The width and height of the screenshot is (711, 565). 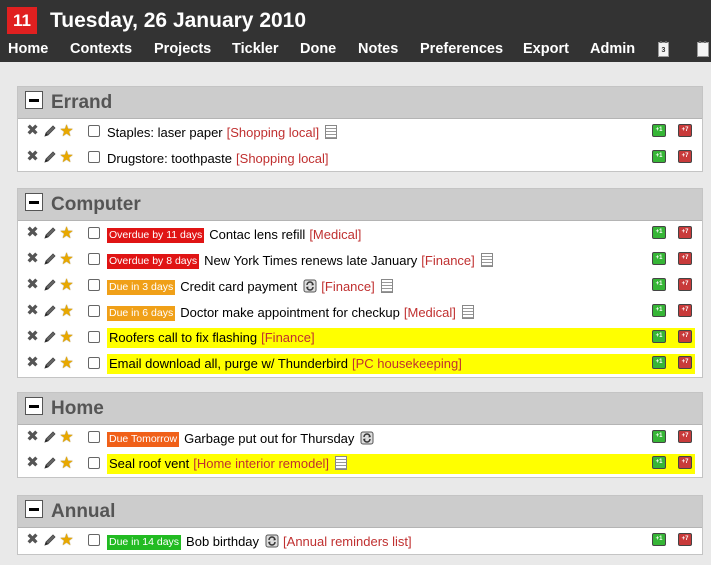 What do you see at coordinates (261, 463) in the screenshot?
I see `project-link: [Home interior remodel]` at bounding box center [261, 463].